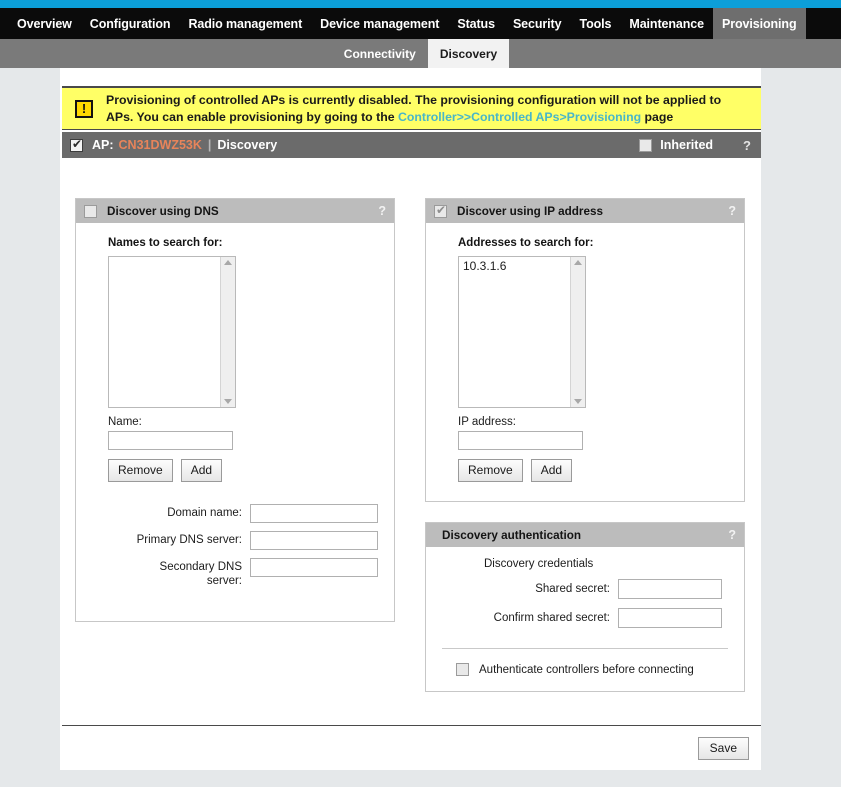 The width and height of the screenshot is (841, 787). I want to click on subnav-item-connectivity: Connectivity, so click(380, 53).